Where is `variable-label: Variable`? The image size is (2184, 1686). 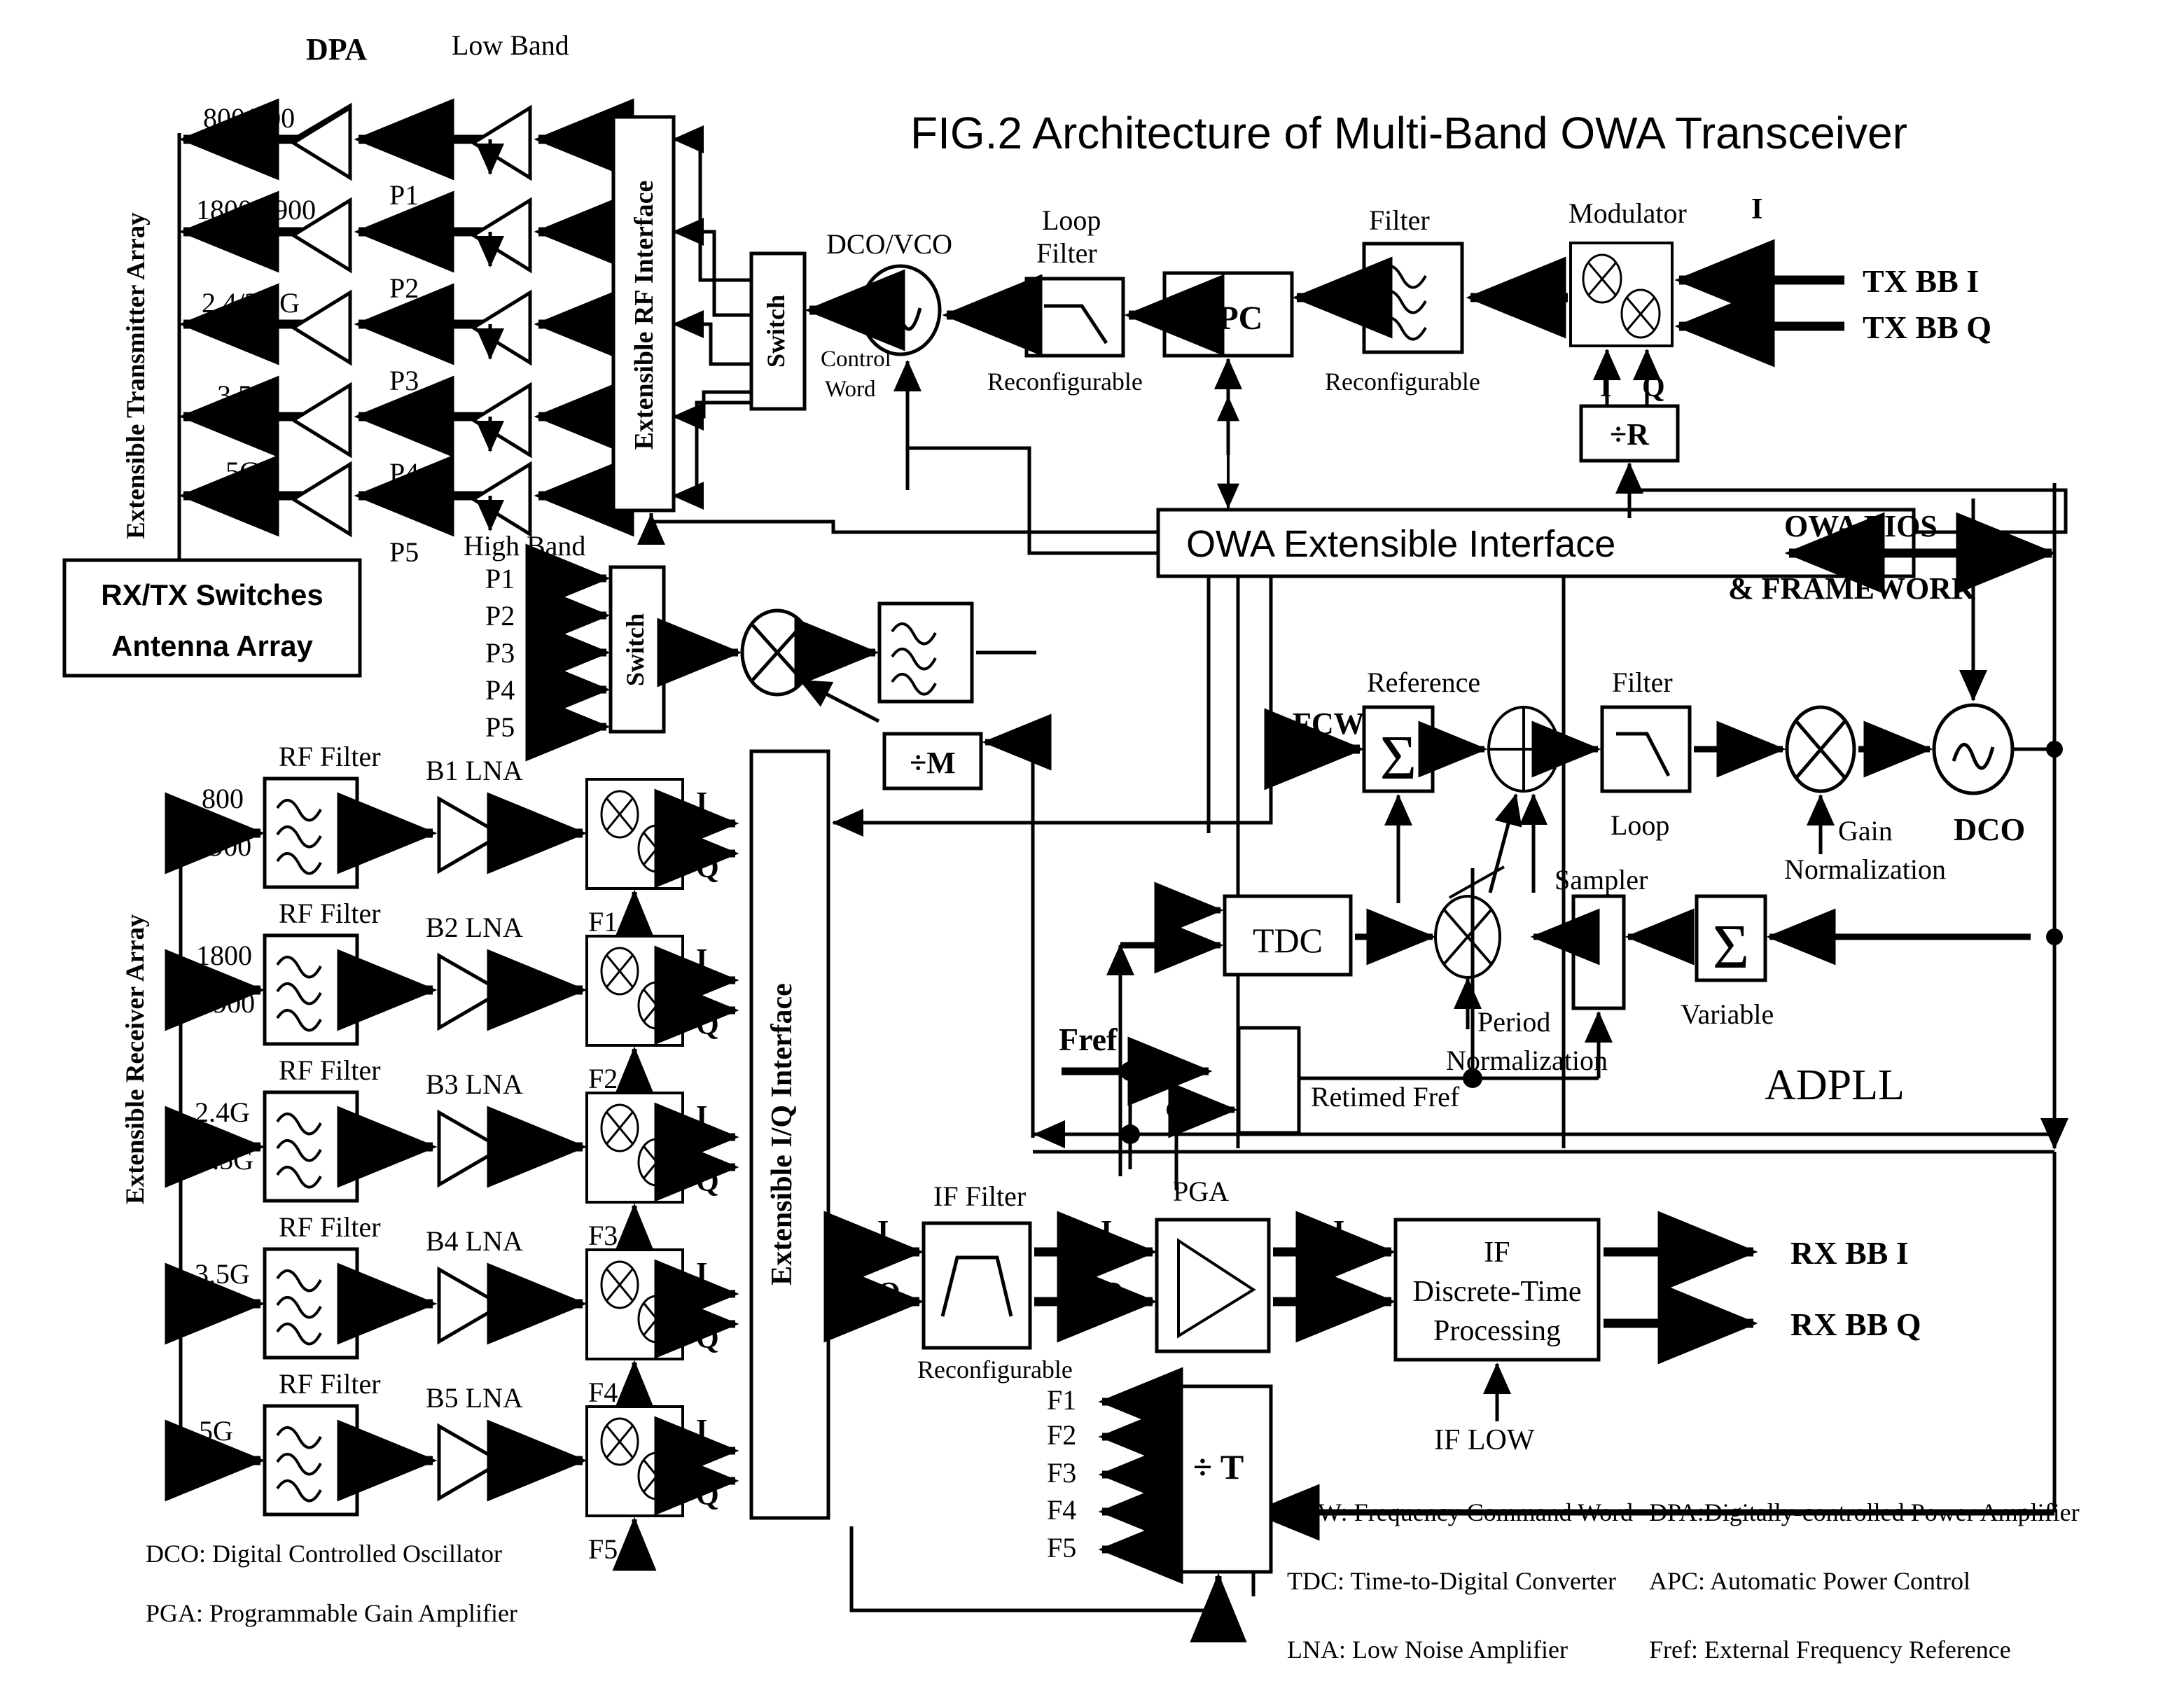 variable-label: Variable is located at coordinates (1727, 1014).